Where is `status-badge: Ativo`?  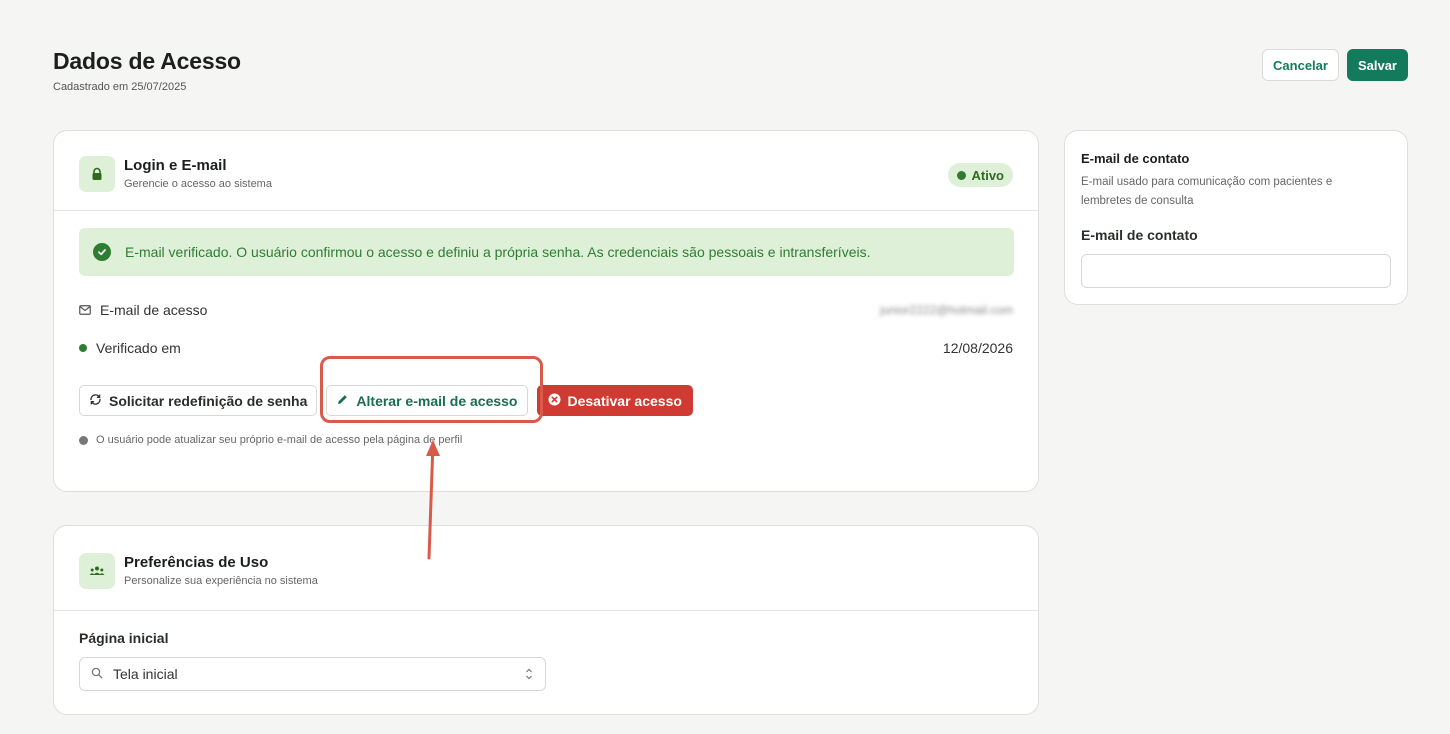
status-badge: Ativo is located at coordinates (980, 175).